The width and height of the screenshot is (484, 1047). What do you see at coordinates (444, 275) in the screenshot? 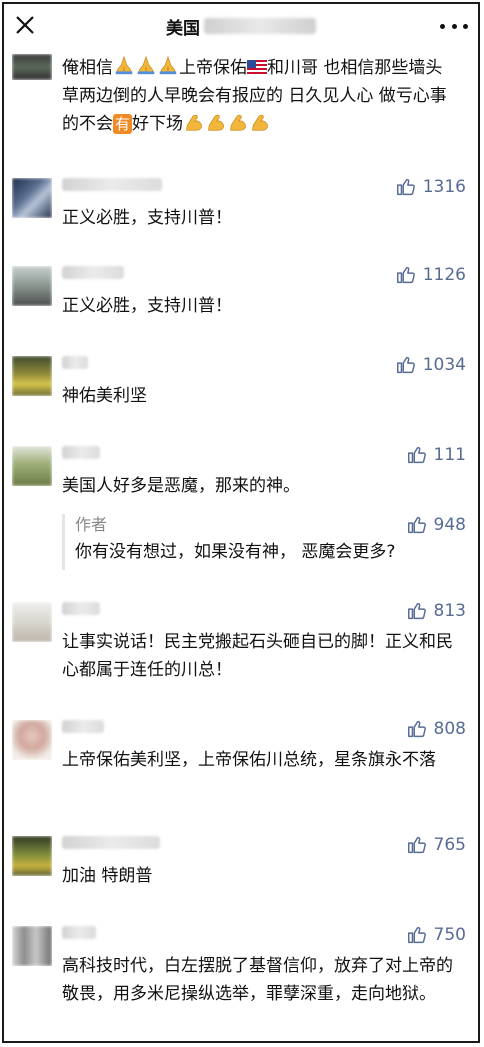
I see `like-count: 1126` at bounding box center [444, 275].